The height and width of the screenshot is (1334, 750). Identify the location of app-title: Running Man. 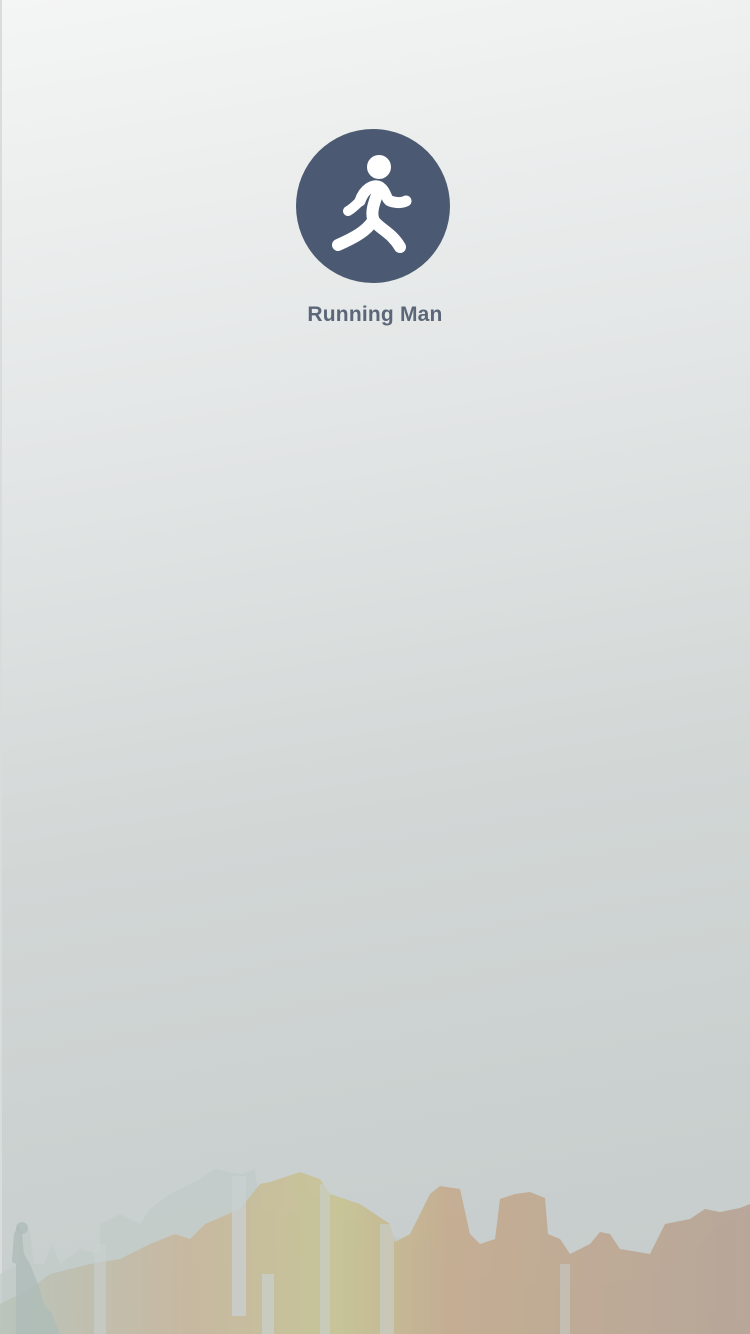
(375, 314).